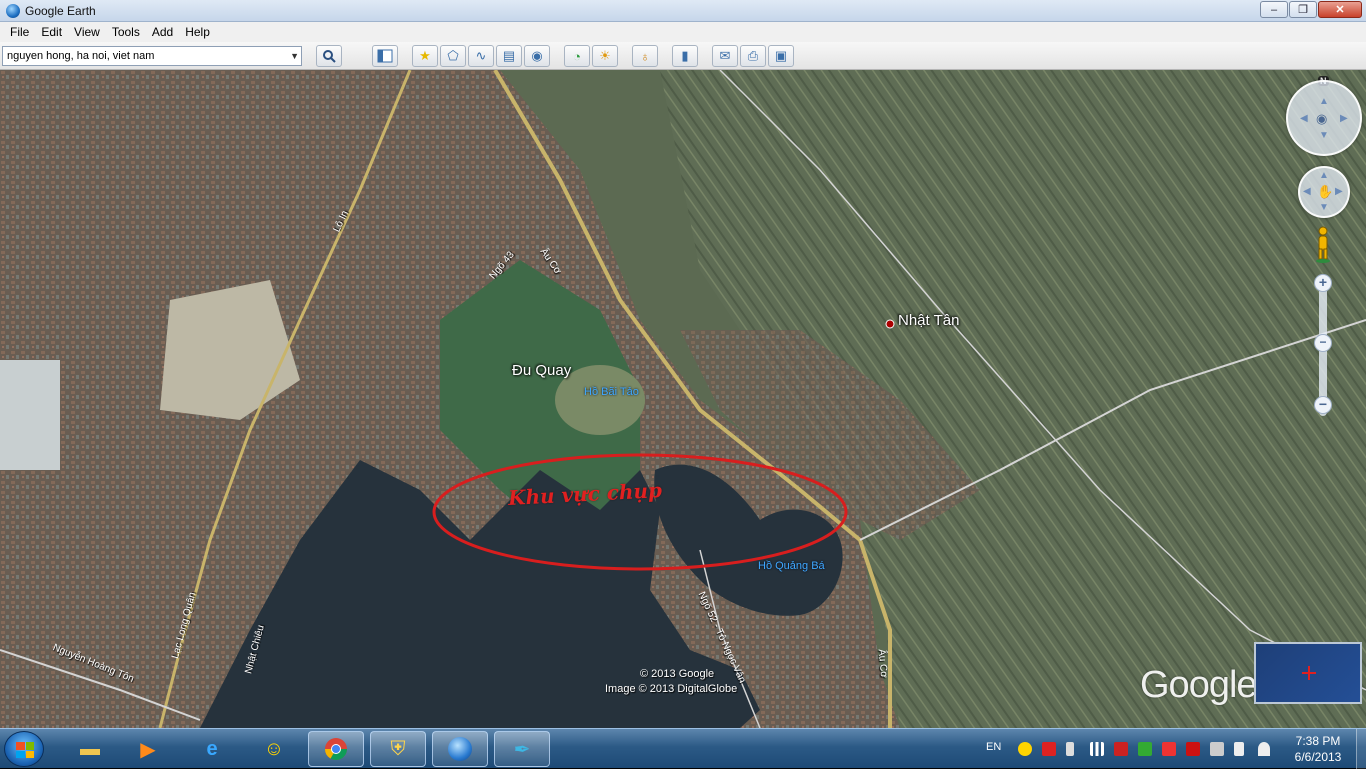 The width and height of the screenshot is (1366, 769). I want to click on acrobat-tray-icon, so click(1049, 749).